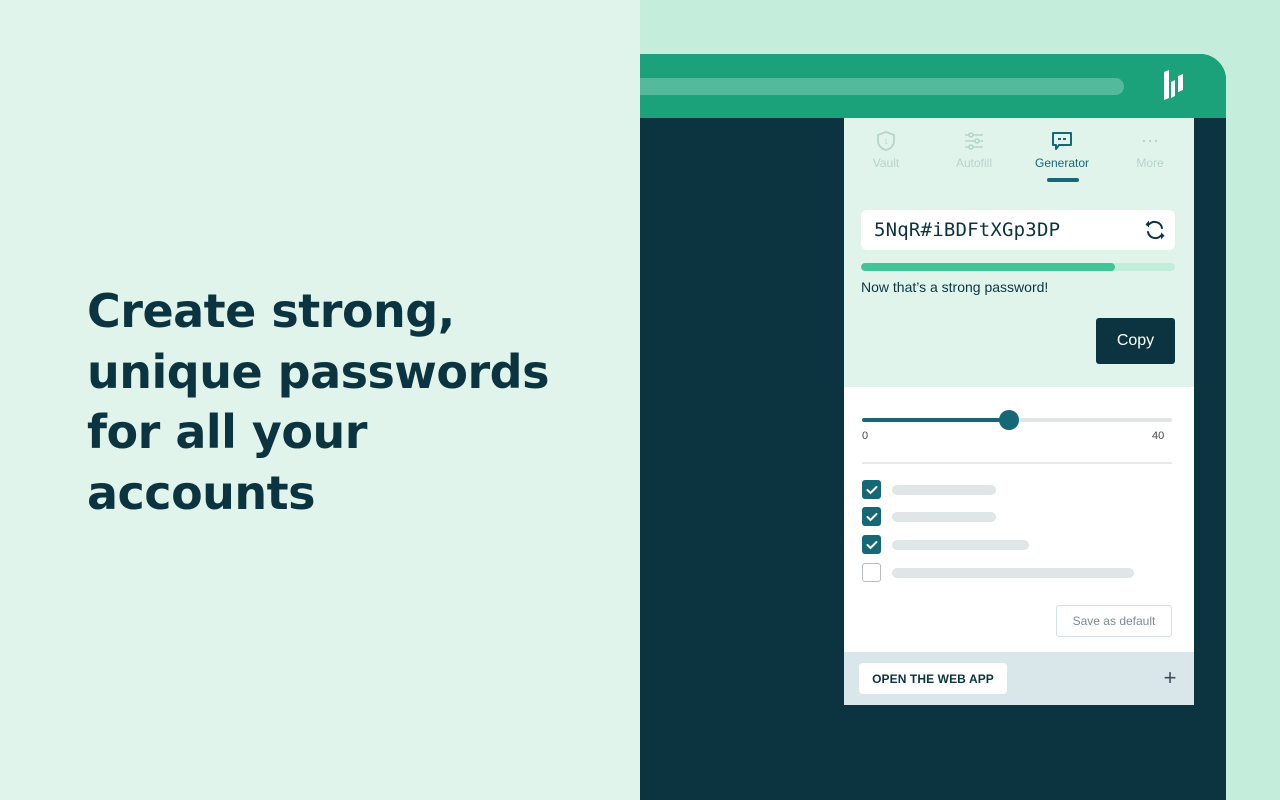 The width and height of the screenshot is (1280, 800). I want to click on generated-password-field: 5NqR#iBDFtXGp3DP, so click(1018, 230).